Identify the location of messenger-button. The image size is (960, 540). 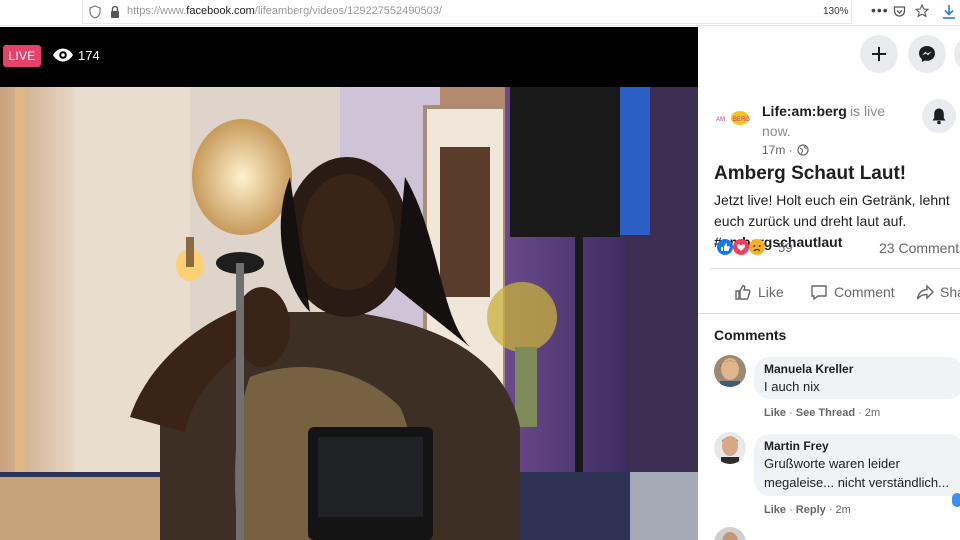
(927, 54).